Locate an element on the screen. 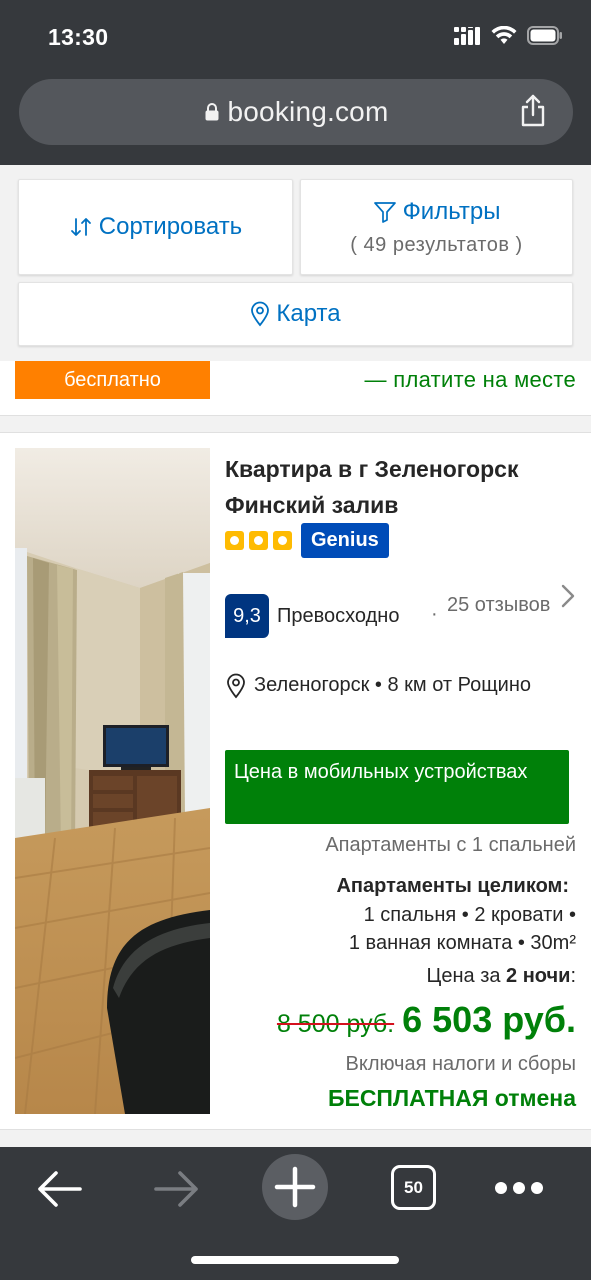 Image resolution: width=591 pixels, height=1280 pixels. wifi-icon is located at coordinates (504, 35).